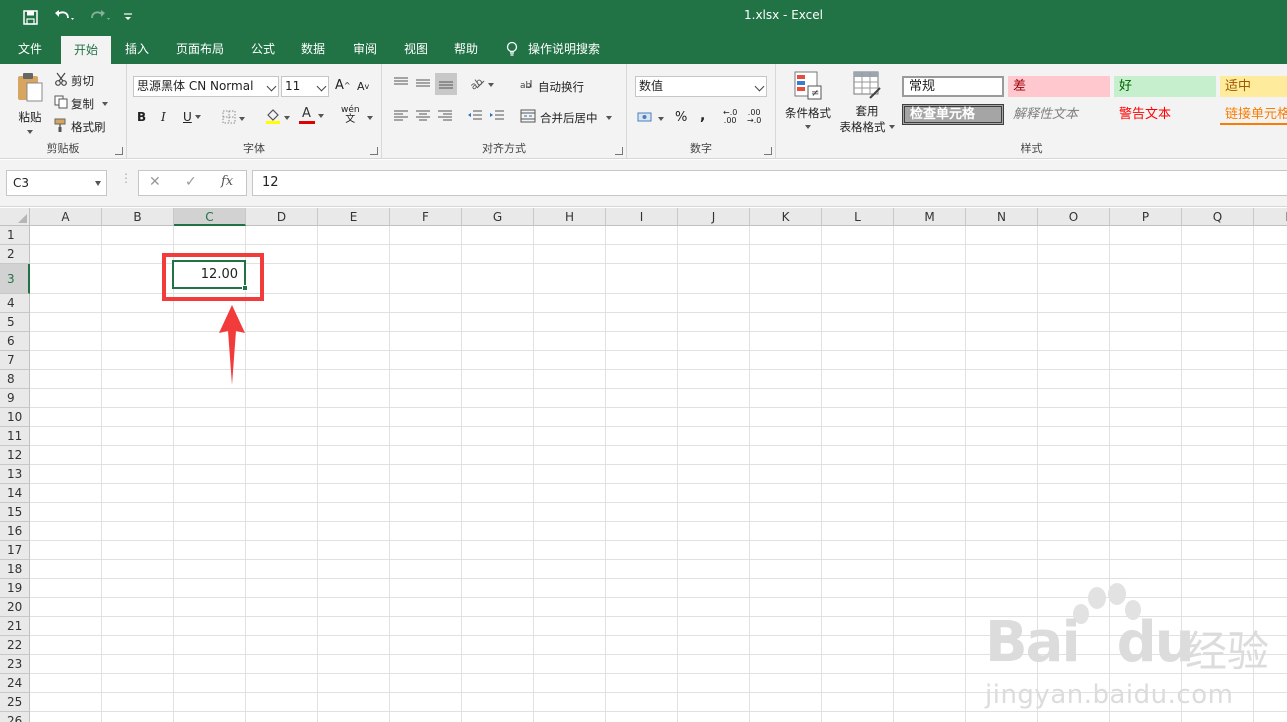 This screenshot has width=1287, height=722. What do you see at coordinates (15, 512) in the screenshot?
I see `row-header-15: 15` at bounding box center [15, 512].